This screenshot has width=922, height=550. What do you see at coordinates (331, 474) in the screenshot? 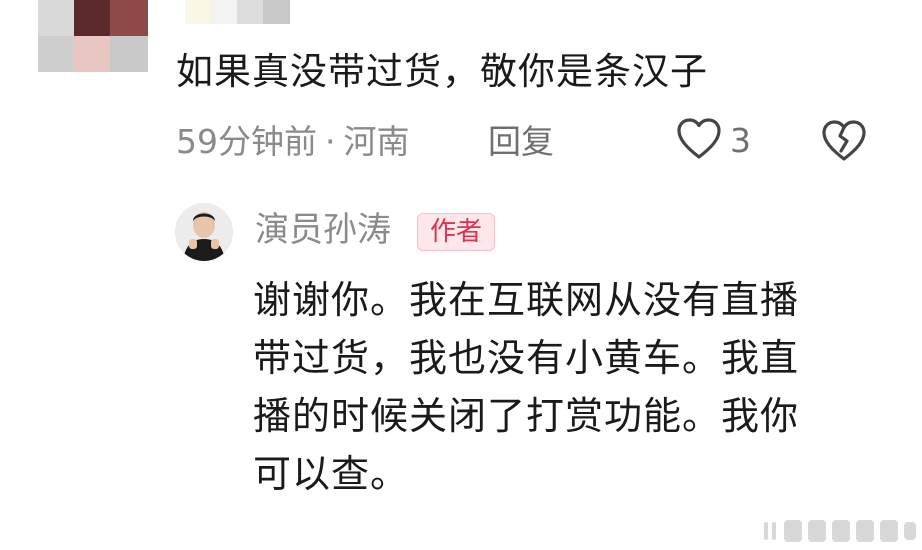
I see `reply-line: 可以查。` at bounding box center [331, 474].